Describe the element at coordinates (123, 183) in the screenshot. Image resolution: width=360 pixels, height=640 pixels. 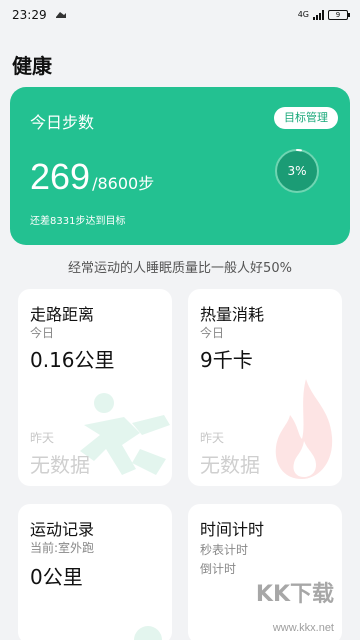
I see `steps-target: /8600步` at that location.